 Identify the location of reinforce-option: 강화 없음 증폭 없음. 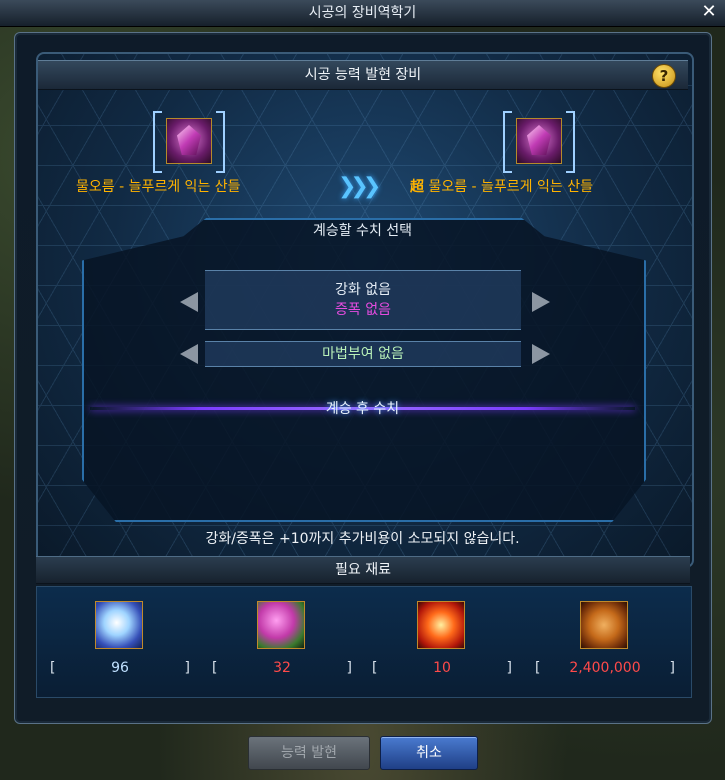
(363, 300).